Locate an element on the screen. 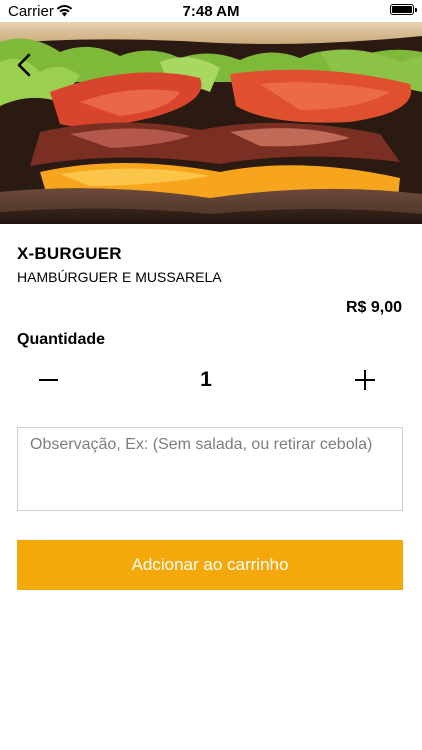 Image resolution: width=422 pixels, height=750 pixels. add-to-cart-button: Adcionar ao carrinho is located at coordinates (210, 565).